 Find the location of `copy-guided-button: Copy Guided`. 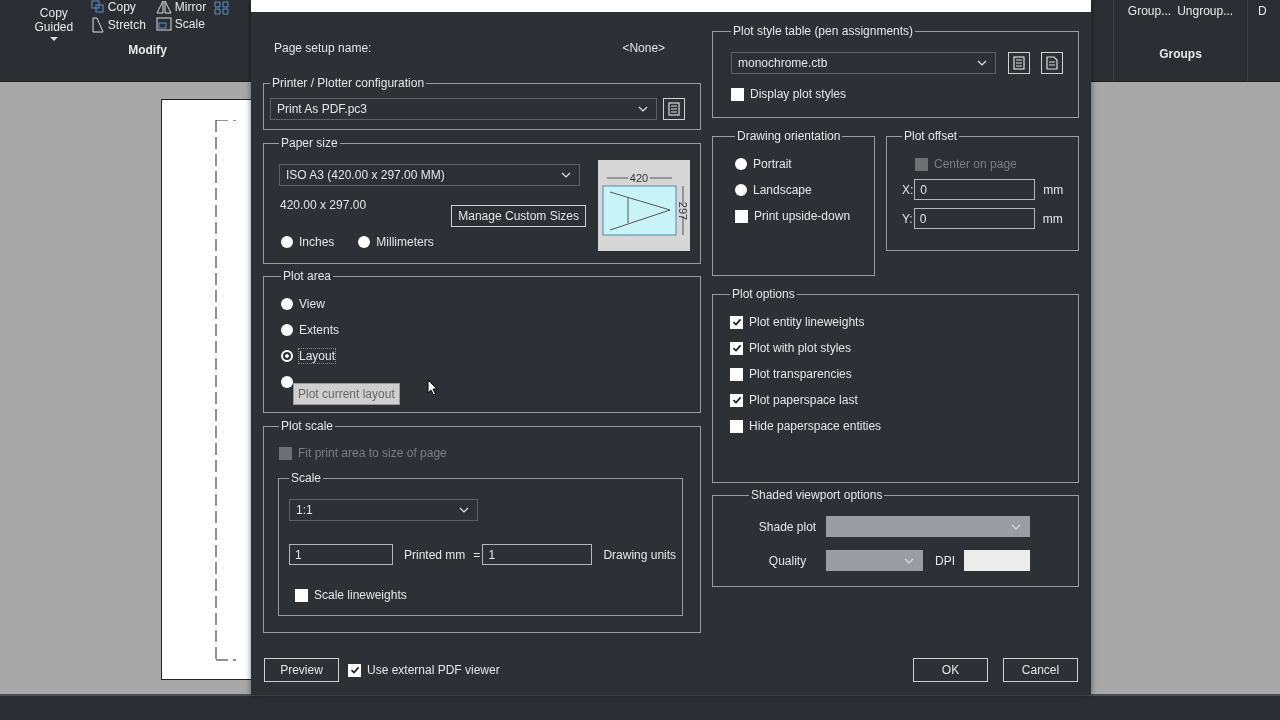

copy-guided-button: Copy Guided is located at coordinates (53, 23).